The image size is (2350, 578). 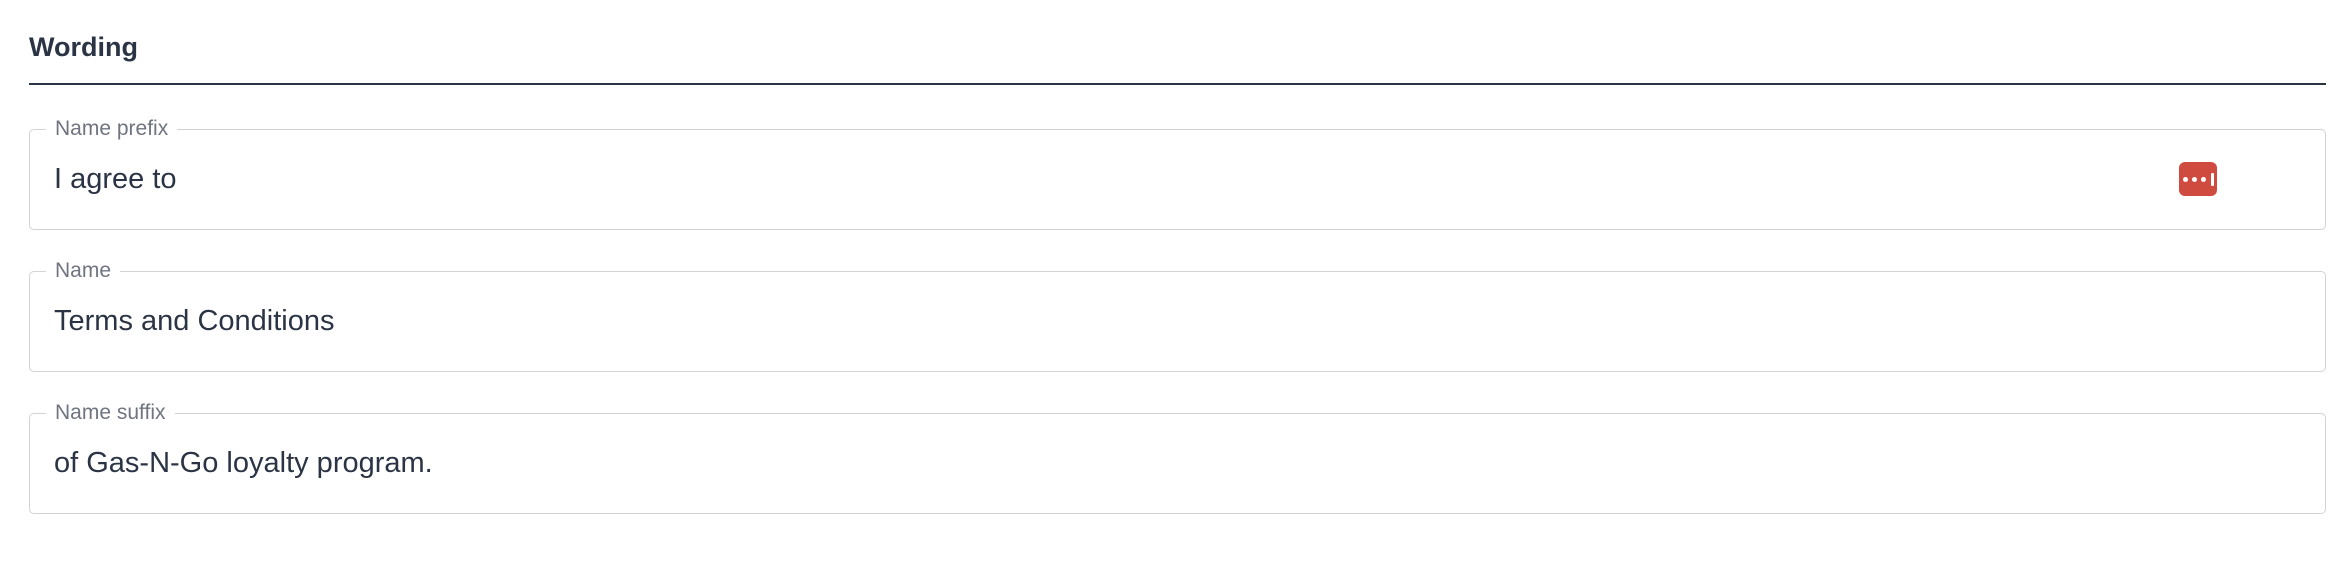 I want to click on password-manager-icon, so click(x=2198, y=179).